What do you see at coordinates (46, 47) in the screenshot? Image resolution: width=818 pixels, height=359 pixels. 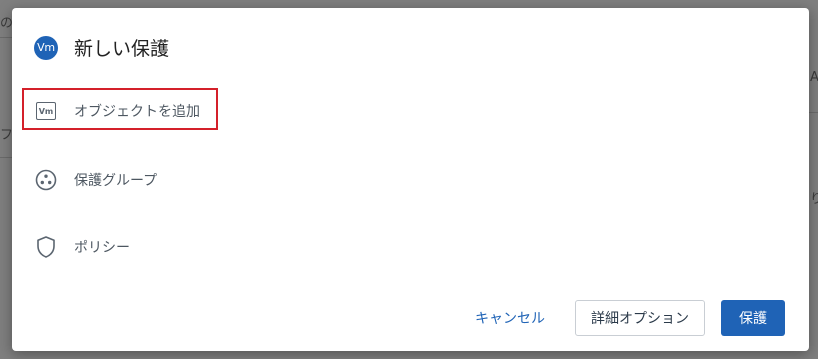 I see `vm-badge-icon: Vm` at bounding box center [46, 47].